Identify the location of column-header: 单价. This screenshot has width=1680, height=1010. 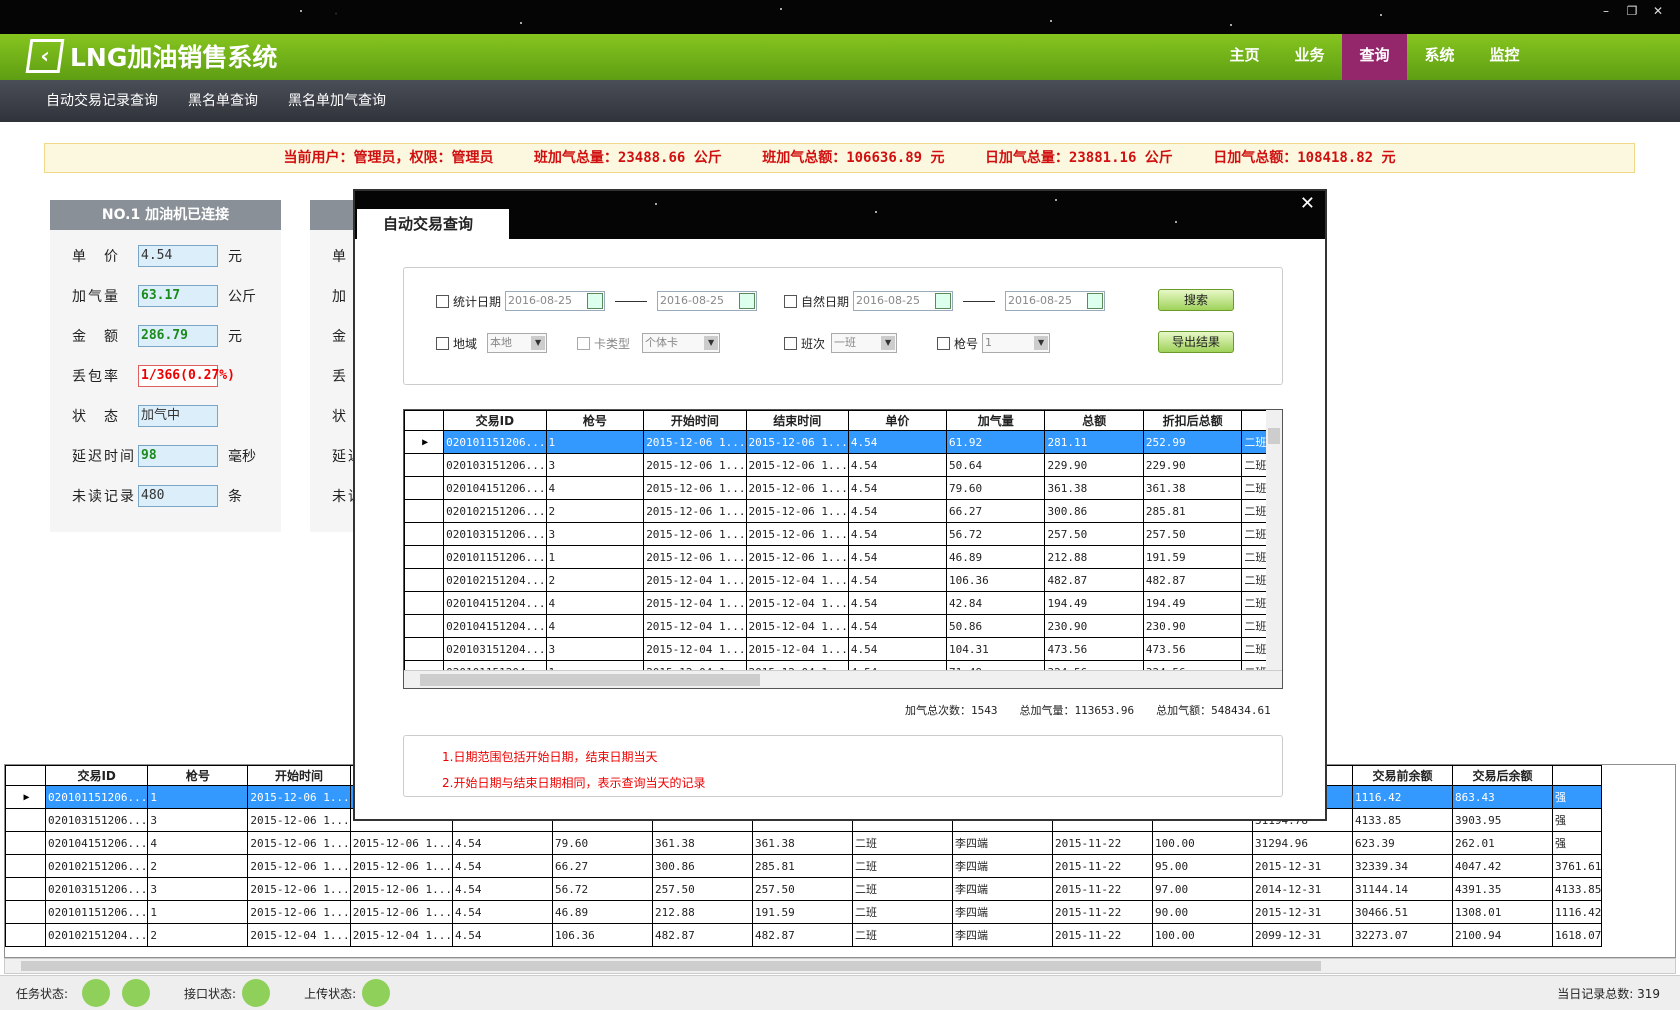
(897, 420).